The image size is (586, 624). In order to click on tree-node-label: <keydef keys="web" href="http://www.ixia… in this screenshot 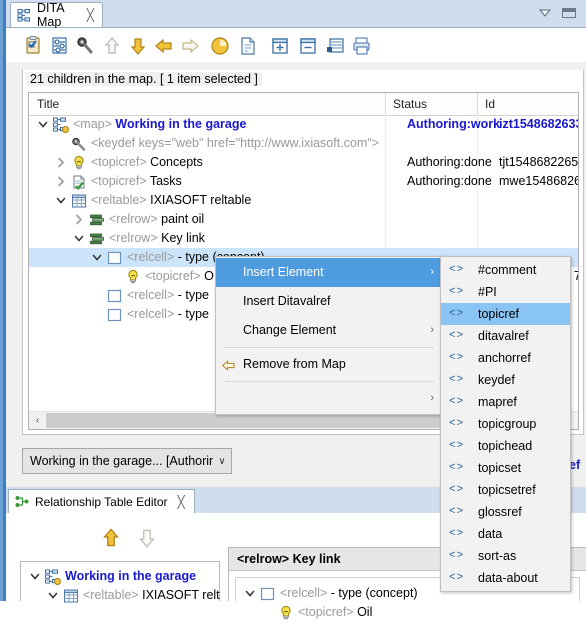, I will do `click(235, 143)`.